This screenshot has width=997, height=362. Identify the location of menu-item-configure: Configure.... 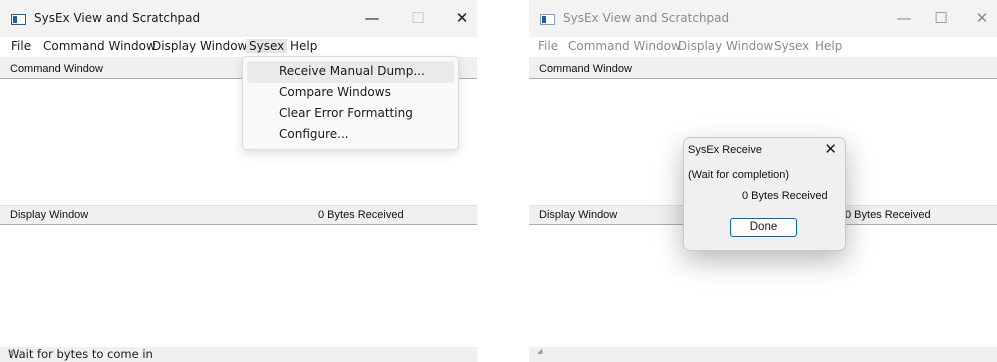
(350, 135).